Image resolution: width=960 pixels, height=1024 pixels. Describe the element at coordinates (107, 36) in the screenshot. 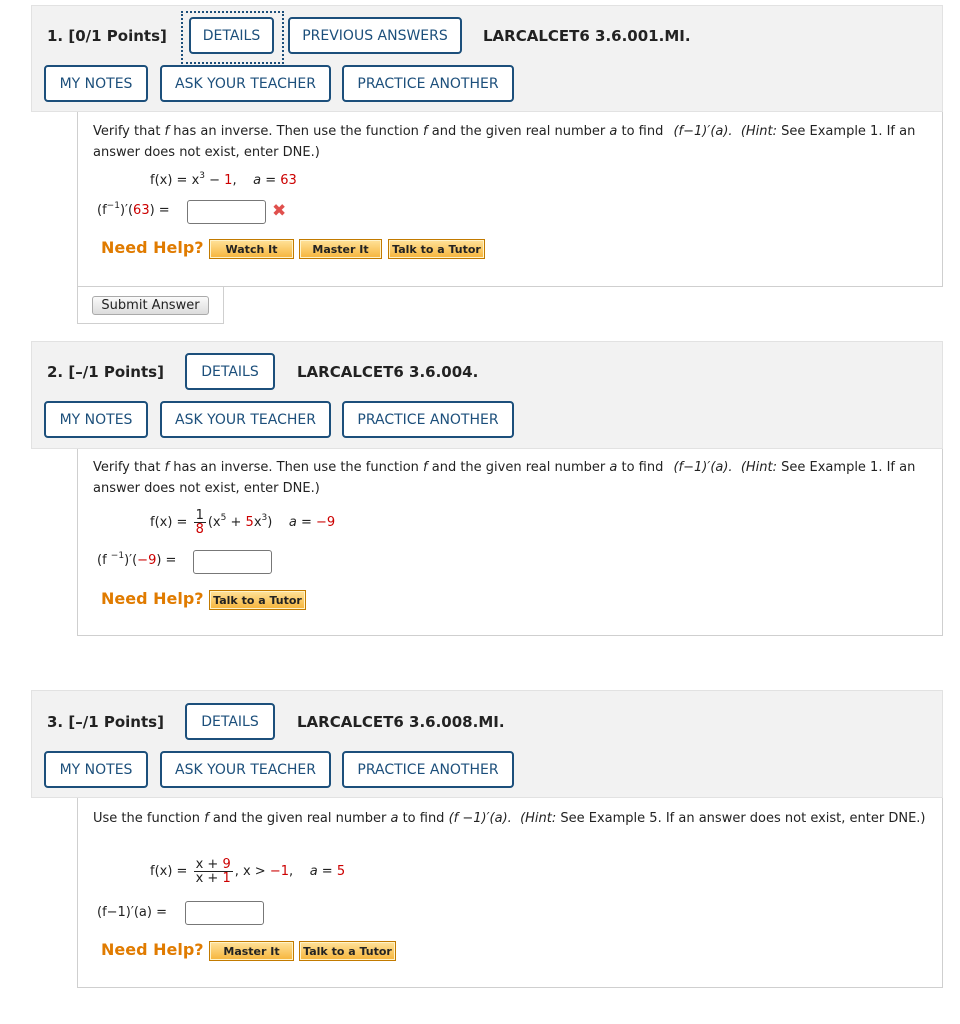

I see `question-1-title: 1. [0/1 Points]` at that location.